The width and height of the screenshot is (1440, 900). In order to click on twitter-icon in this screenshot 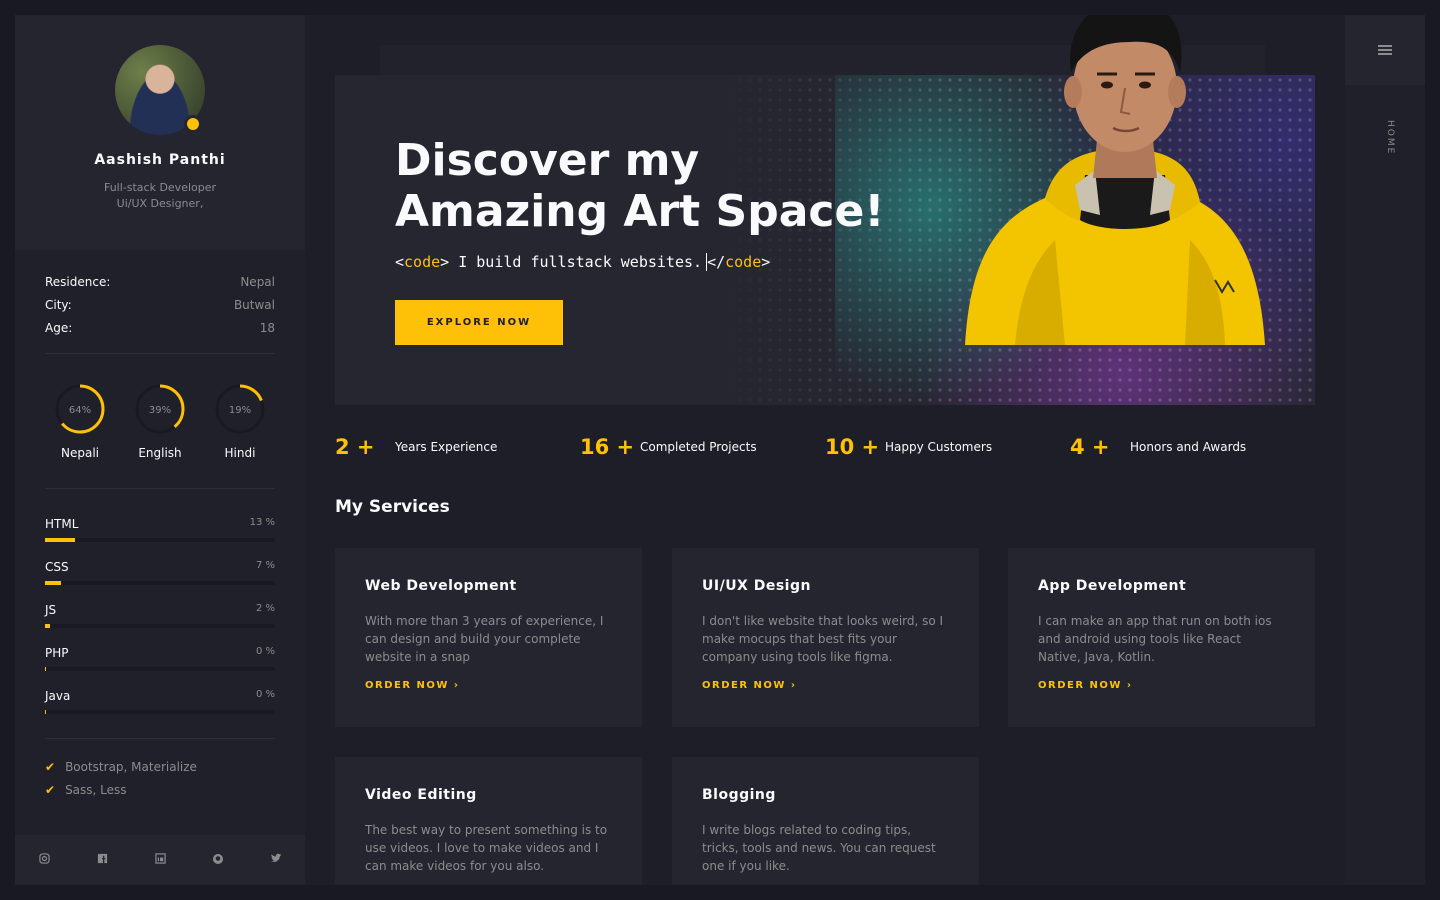, I will do `click(276, 860)`.